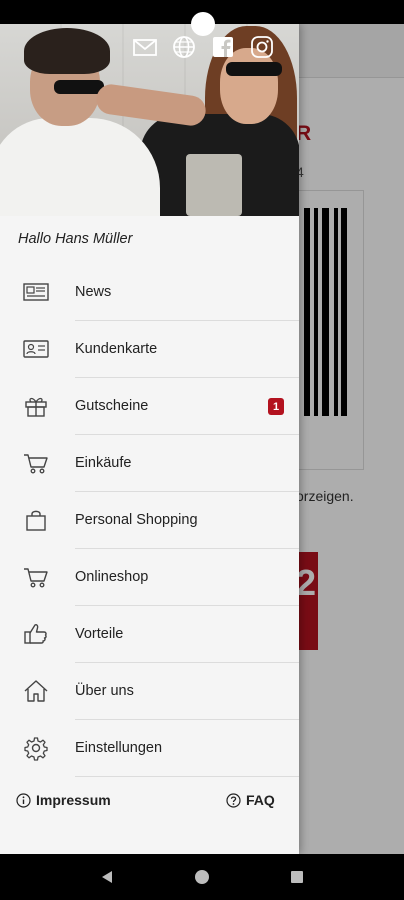  I want to click on menu-item-vorteile: Vorteile, so click(149, 634).